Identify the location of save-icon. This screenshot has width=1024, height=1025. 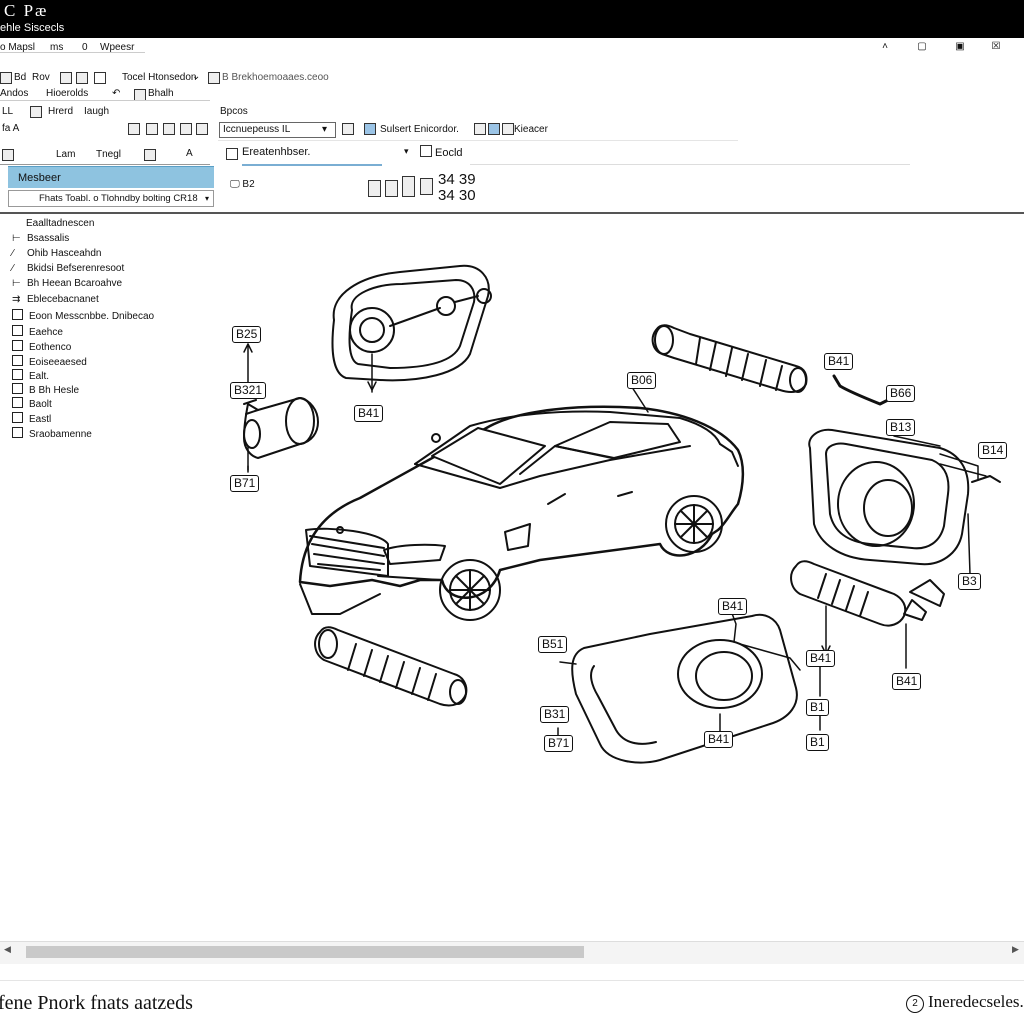
(214, 78).